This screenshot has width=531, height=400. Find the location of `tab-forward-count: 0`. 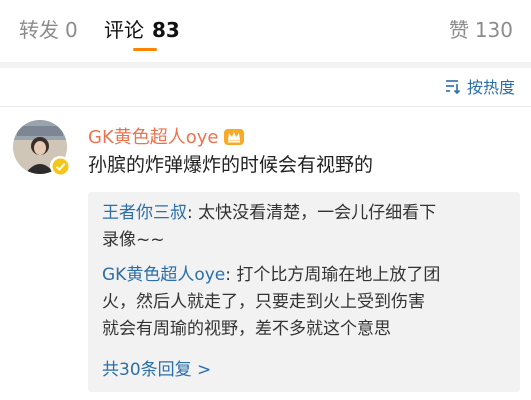

tab-forward-count: 0 is located at coordinates (71, 30).